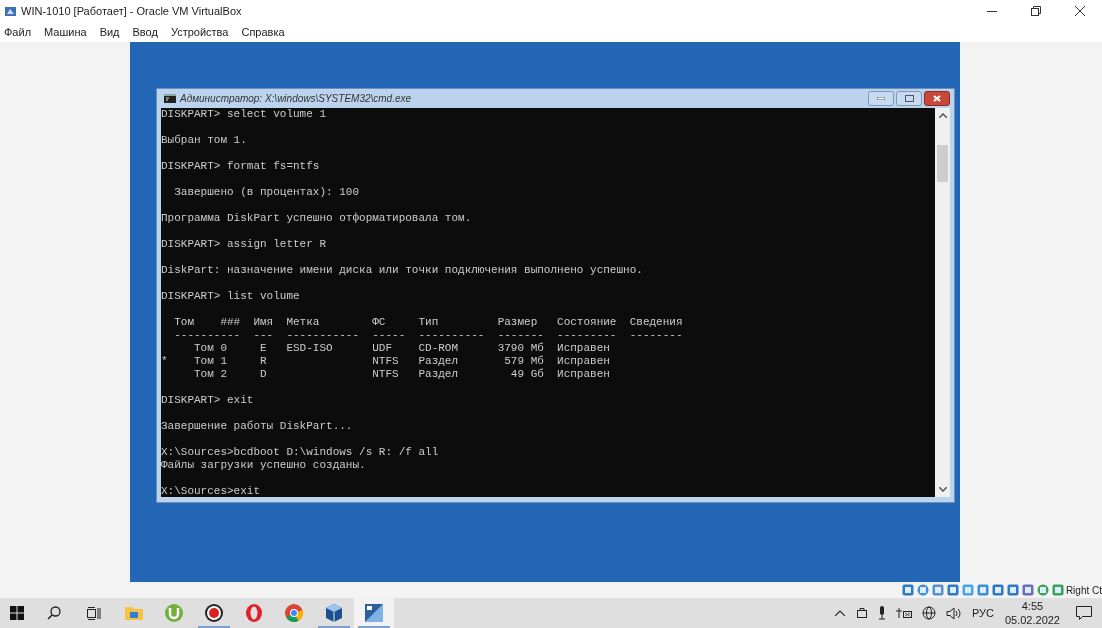 The image size is (1102, 628). What do you see at coordinates (109, 32) in the screenshot?
I see `menu-item: Вид` at bounding box center [109, 32].